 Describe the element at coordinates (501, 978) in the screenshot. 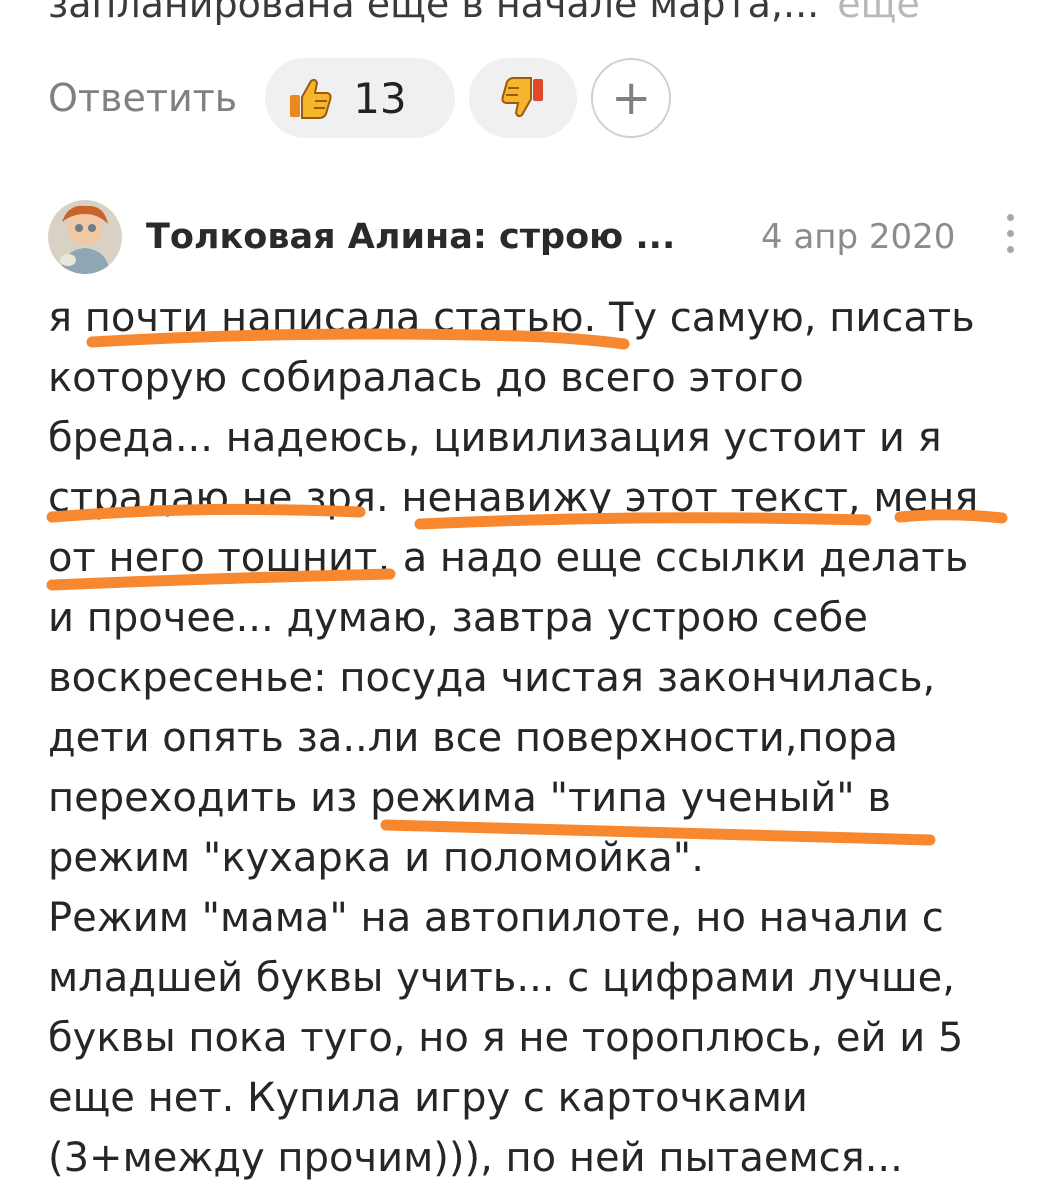

I see `comment-line: младшей буквы учить... с цифрами лучше,` at that location.